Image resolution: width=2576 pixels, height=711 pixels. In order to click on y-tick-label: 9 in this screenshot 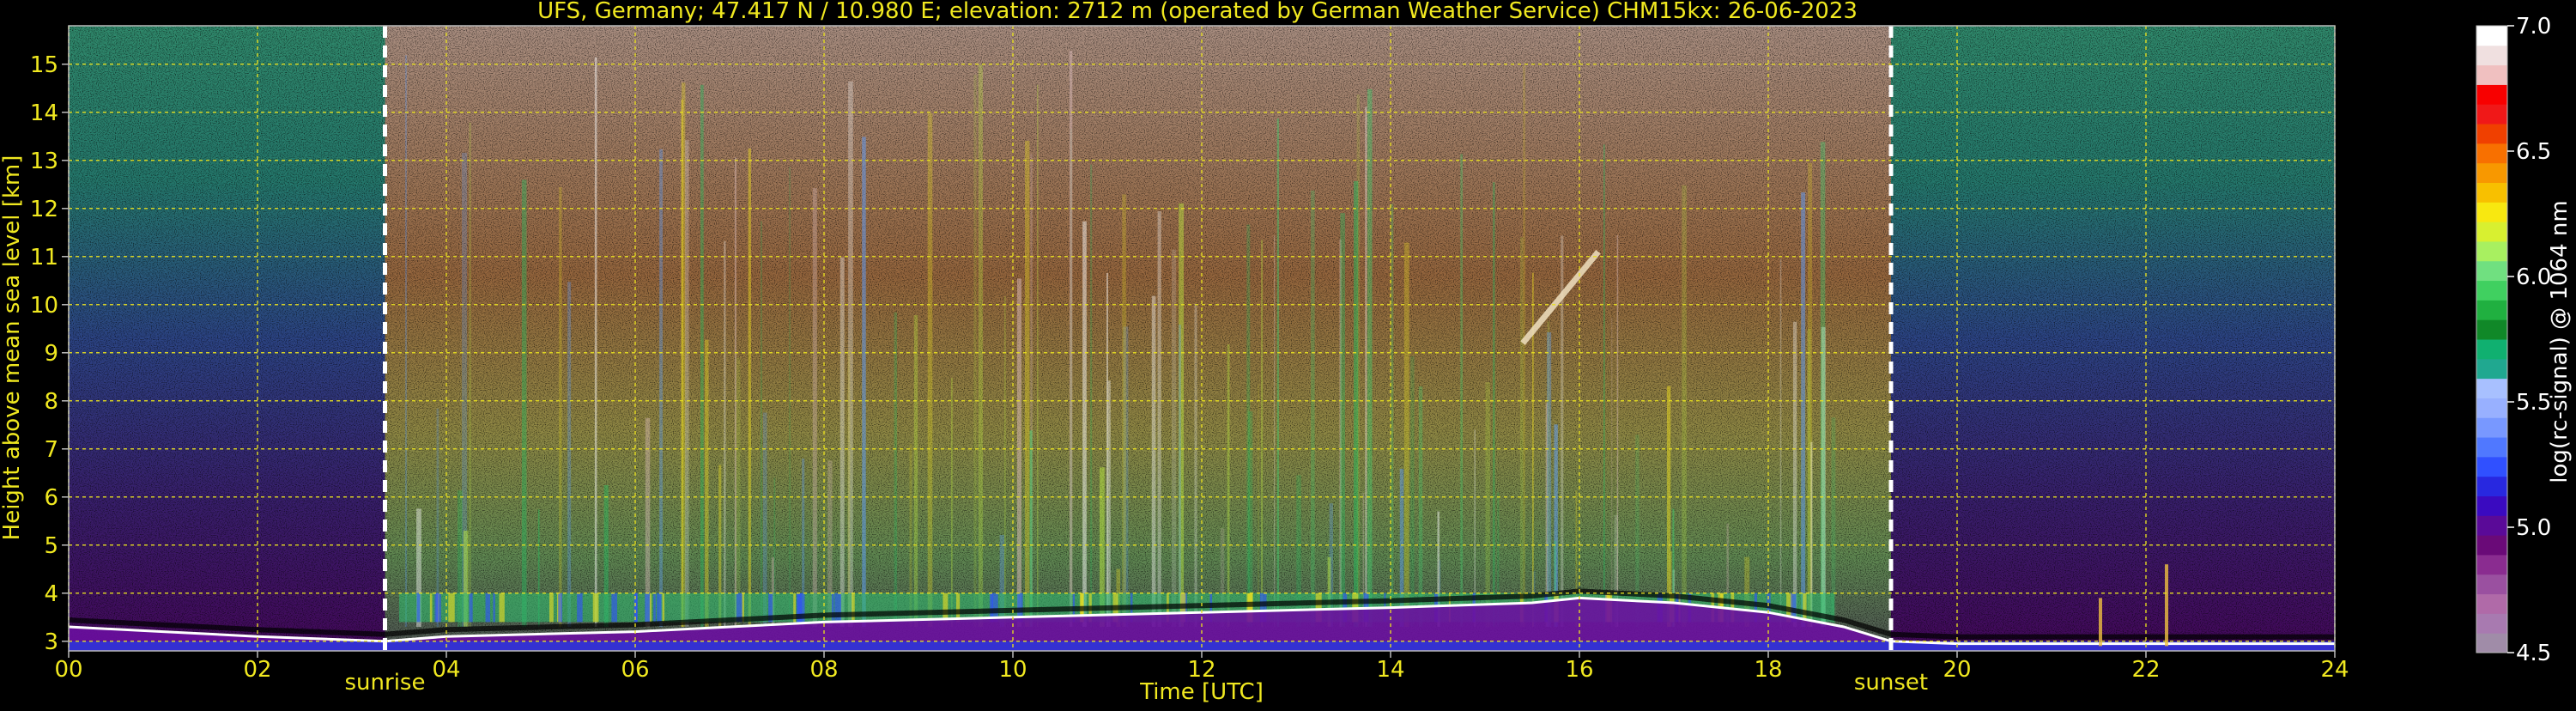, I will do `click(51, 354)`.